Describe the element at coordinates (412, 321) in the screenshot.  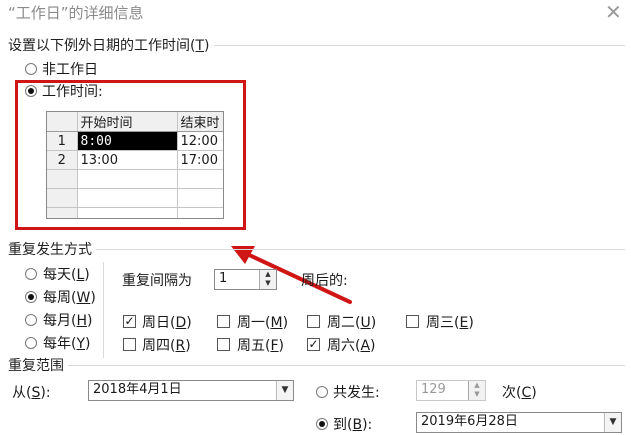
I see `wednesday-checkbox` at that location.